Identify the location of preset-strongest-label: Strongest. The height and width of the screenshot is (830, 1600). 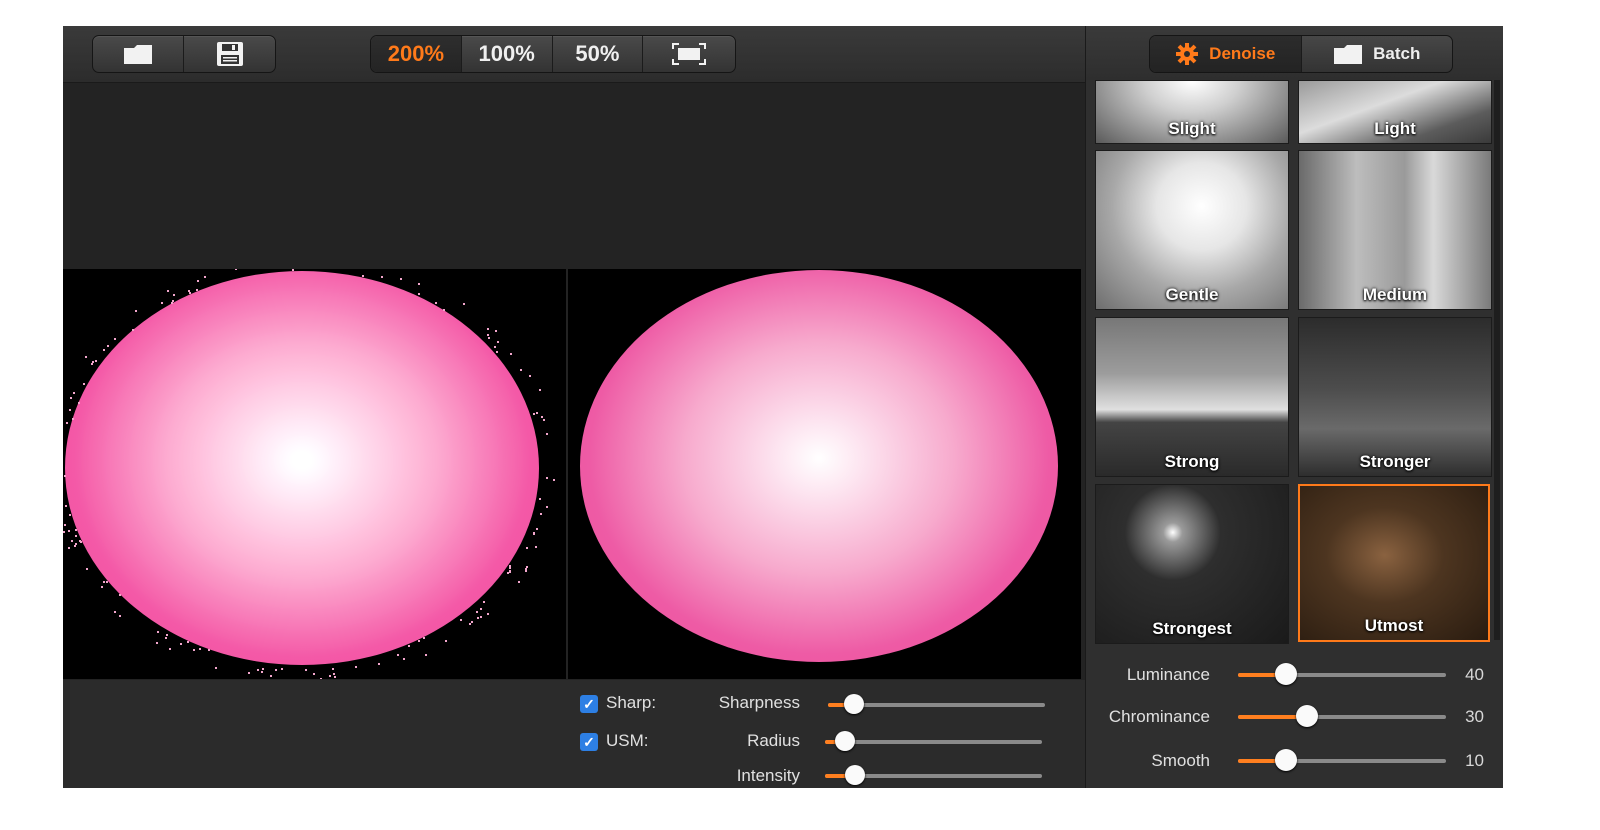
(1192, 628).